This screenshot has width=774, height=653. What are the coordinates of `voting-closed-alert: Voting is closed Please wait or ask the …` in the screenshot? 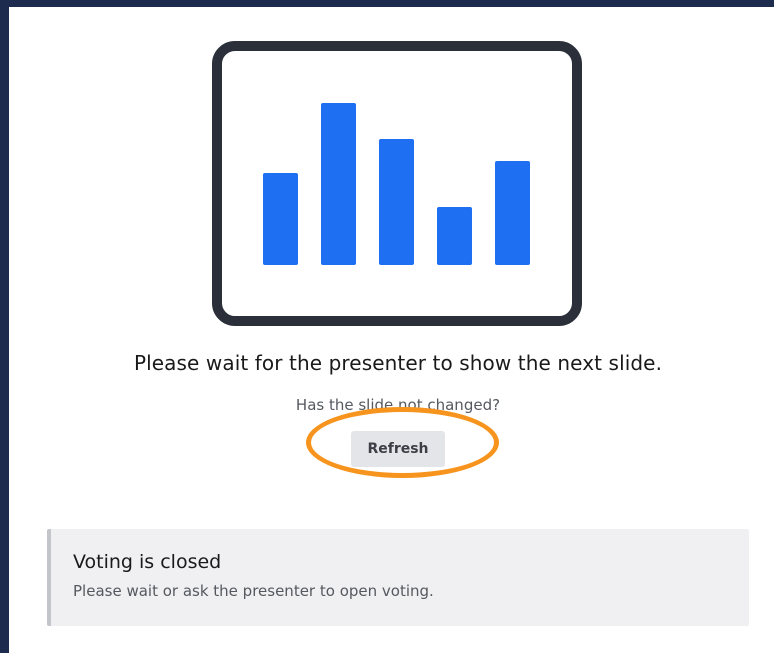 It's located at (398, 577).